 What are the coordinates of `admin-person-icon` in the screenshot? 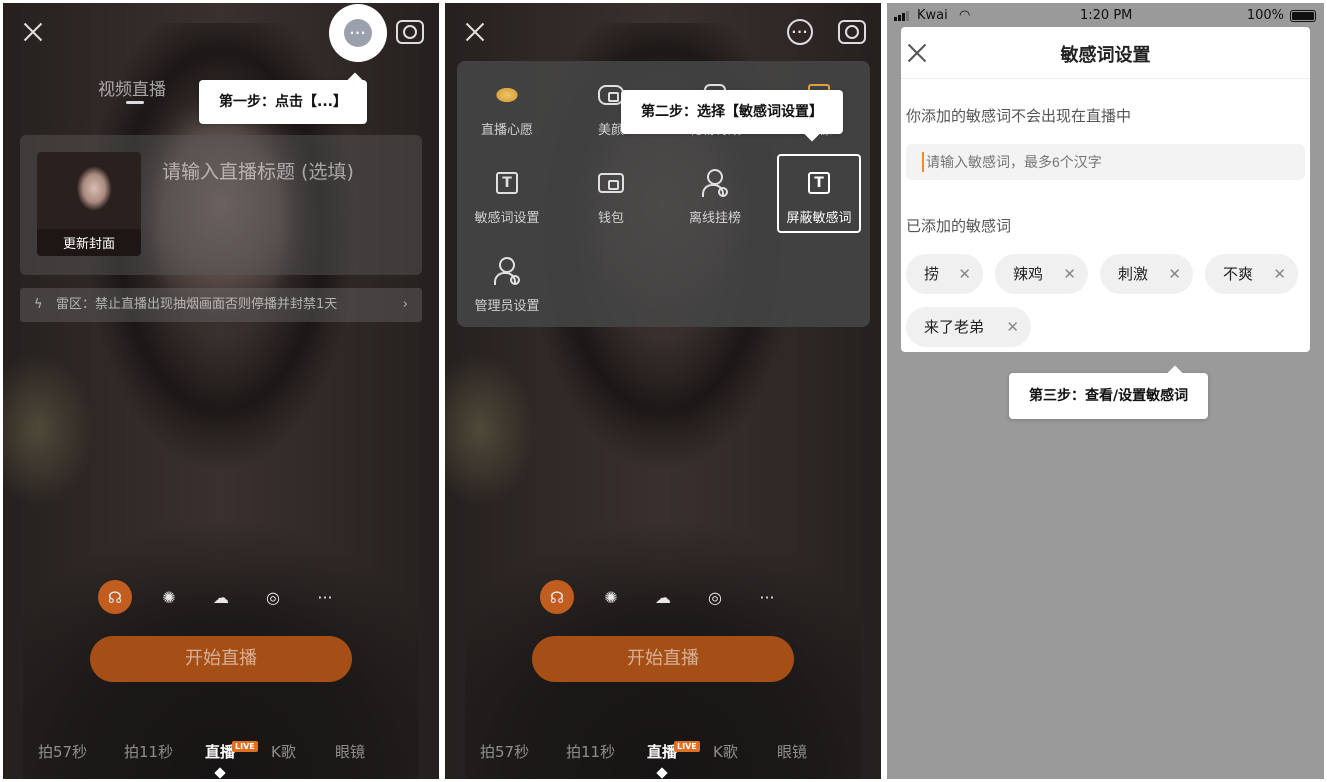 It's located at (507, 271).